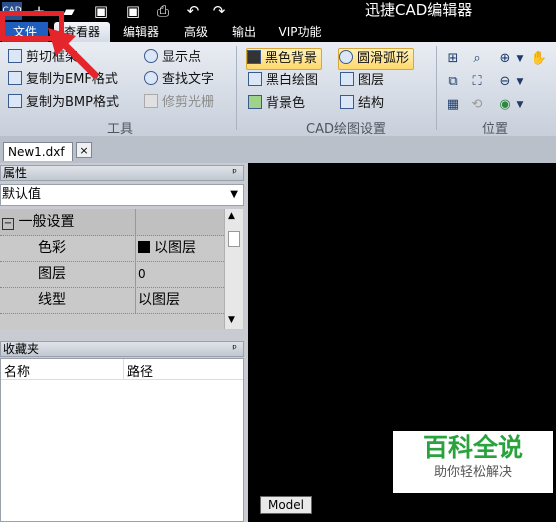  What do you see at coordinates (112, 300) in the screenshot?
I see `property-row-linetype: 线型 以图层` at bounding box center [112, 300].